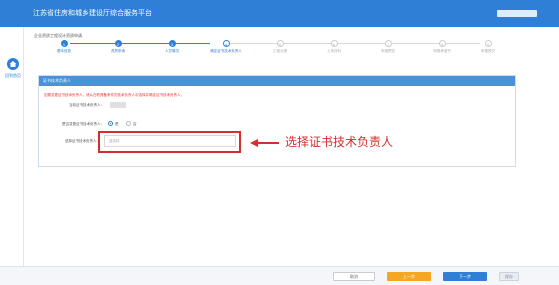  Describe the element at coordinates (118, 43) in the screenshot. I see `step-number: 2` at that location.